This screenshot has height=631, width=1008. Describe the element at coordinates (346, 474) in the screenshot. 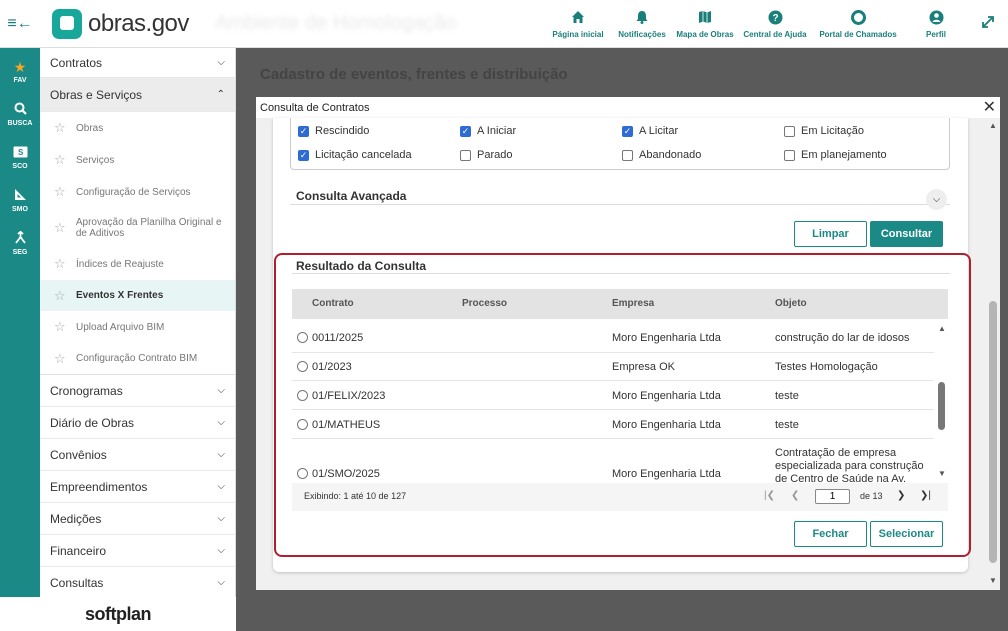

I see `cell-contrato: 01/SMO/2025` at that location.